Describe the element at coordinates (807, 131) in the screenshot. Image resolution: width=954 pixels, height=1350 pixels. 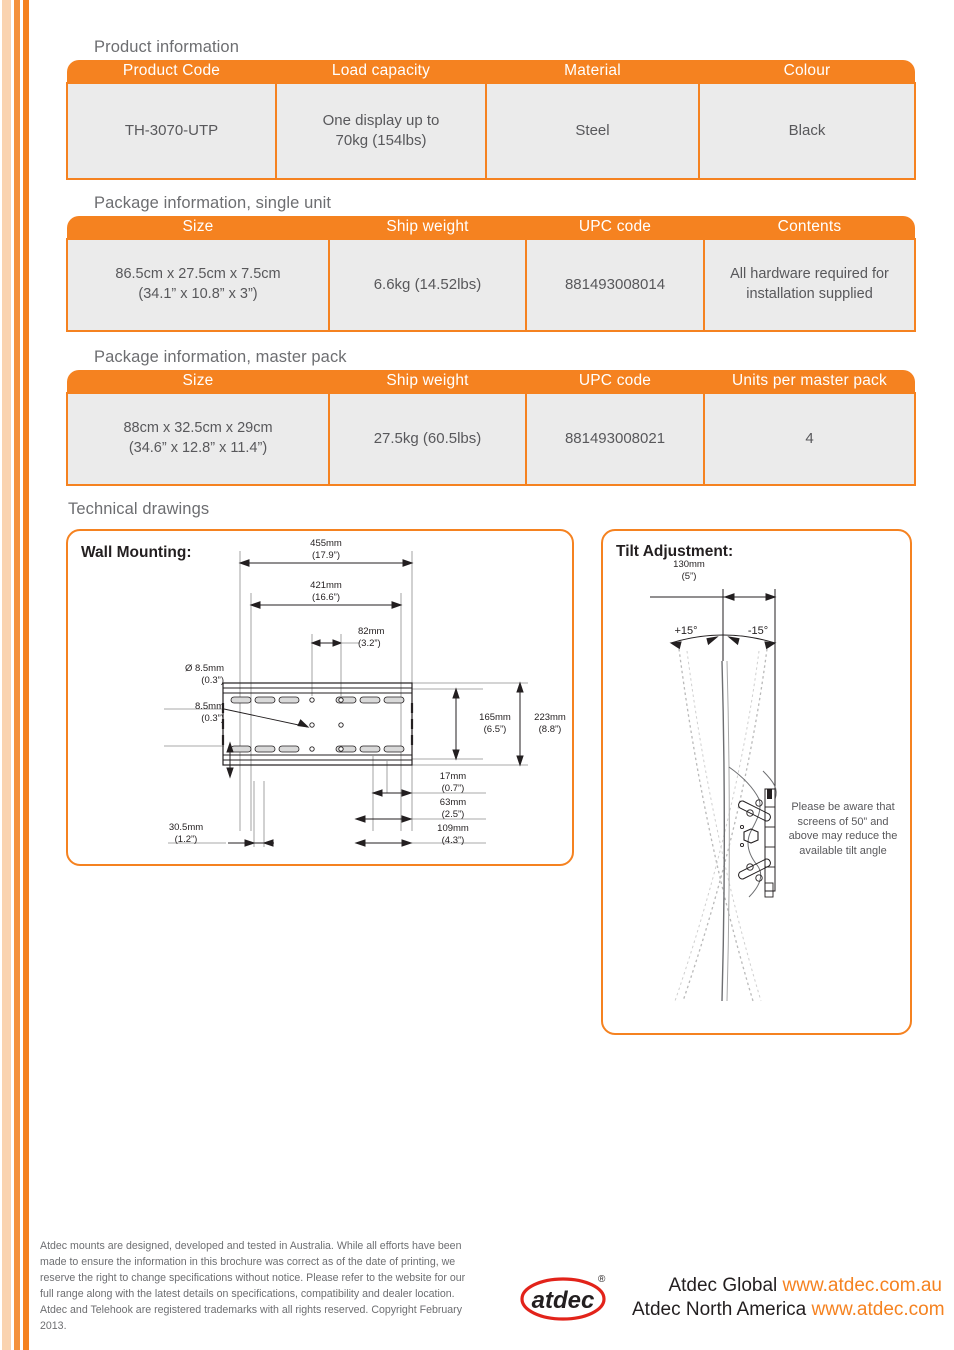
I see `cell-colour: Black` at that location.